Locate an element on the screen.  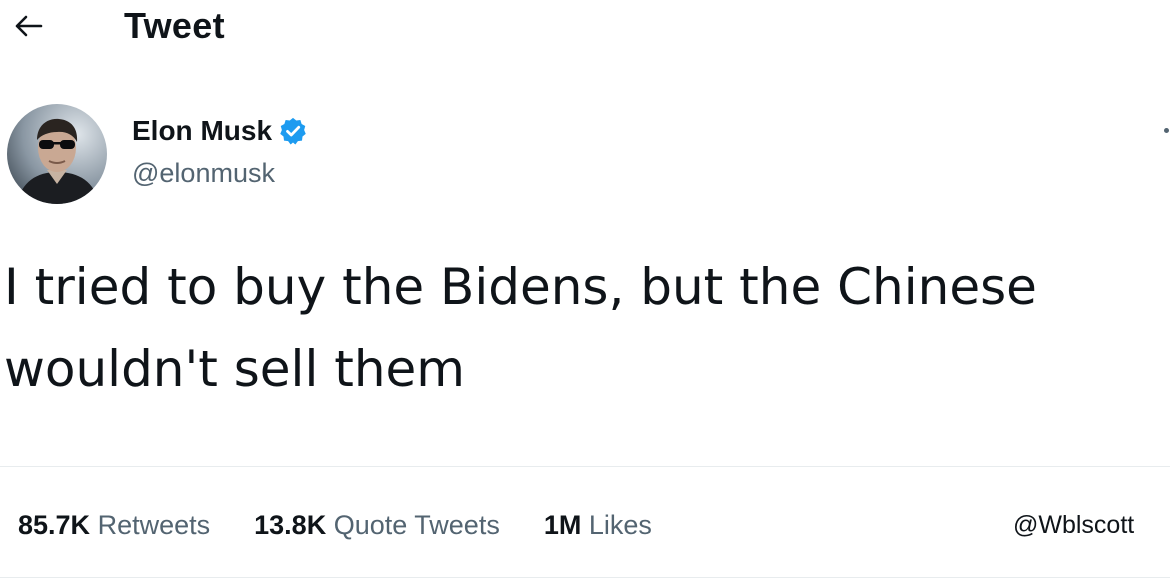
author-handle: @elonmusk is located at coordinates (203, 173).